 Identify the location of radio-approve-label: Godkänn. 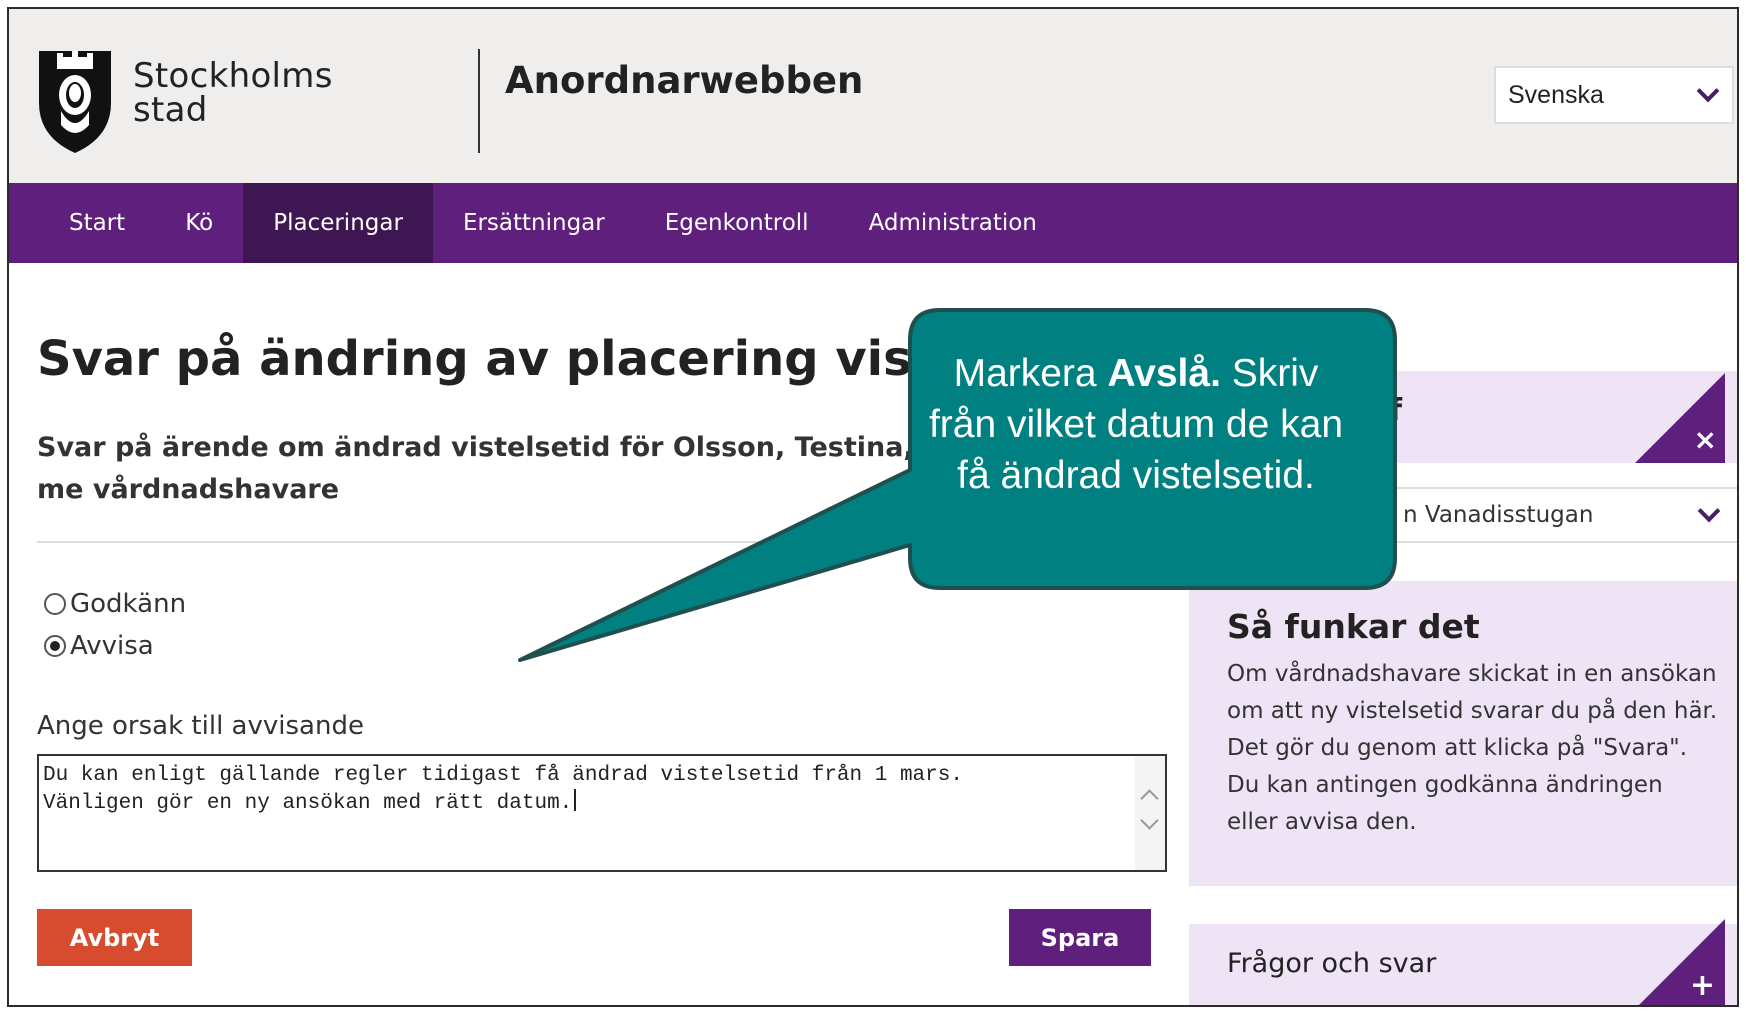
(128, 604).